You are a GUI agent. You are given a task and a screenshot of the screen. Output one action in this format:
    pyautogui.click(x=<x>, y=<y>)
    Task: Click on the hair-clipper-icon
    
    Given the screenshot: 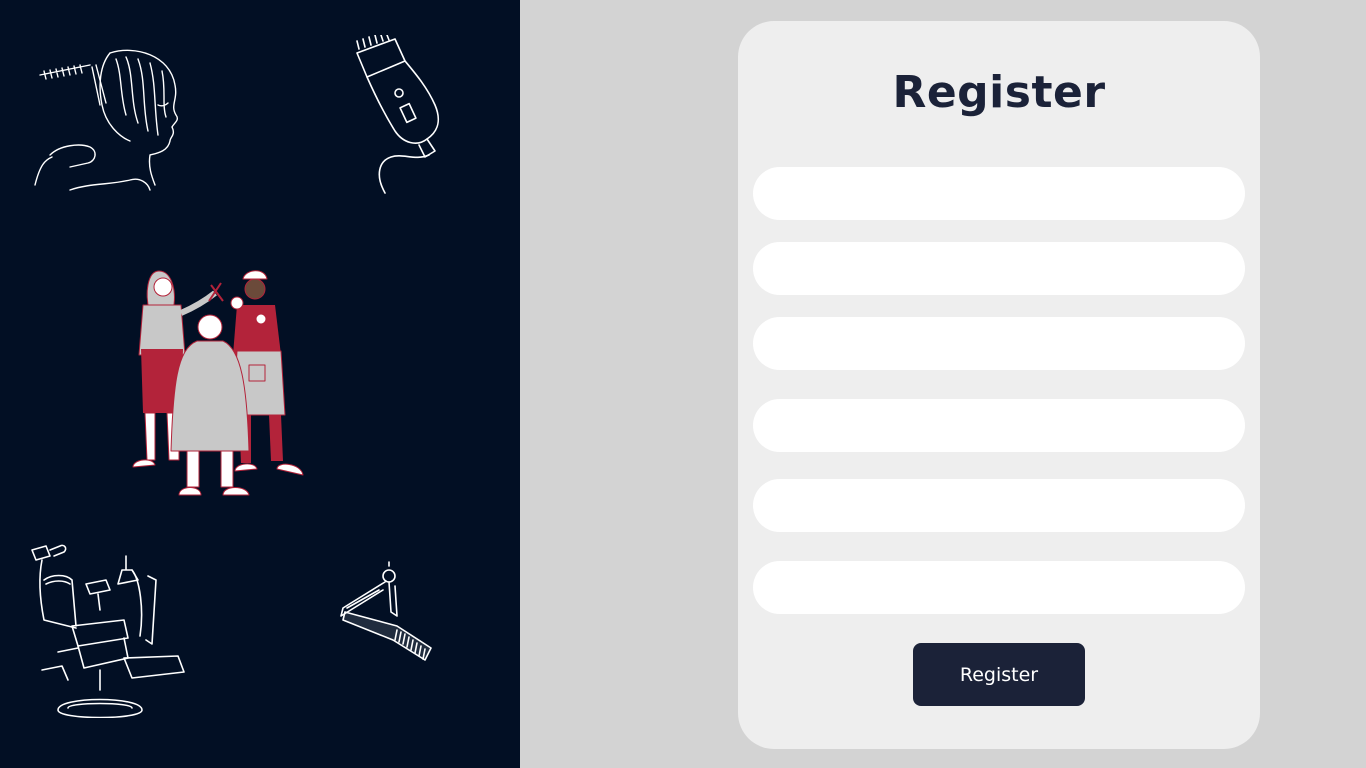 What is the action you would take?
    pyautogui.click(x=398, y=114)
    